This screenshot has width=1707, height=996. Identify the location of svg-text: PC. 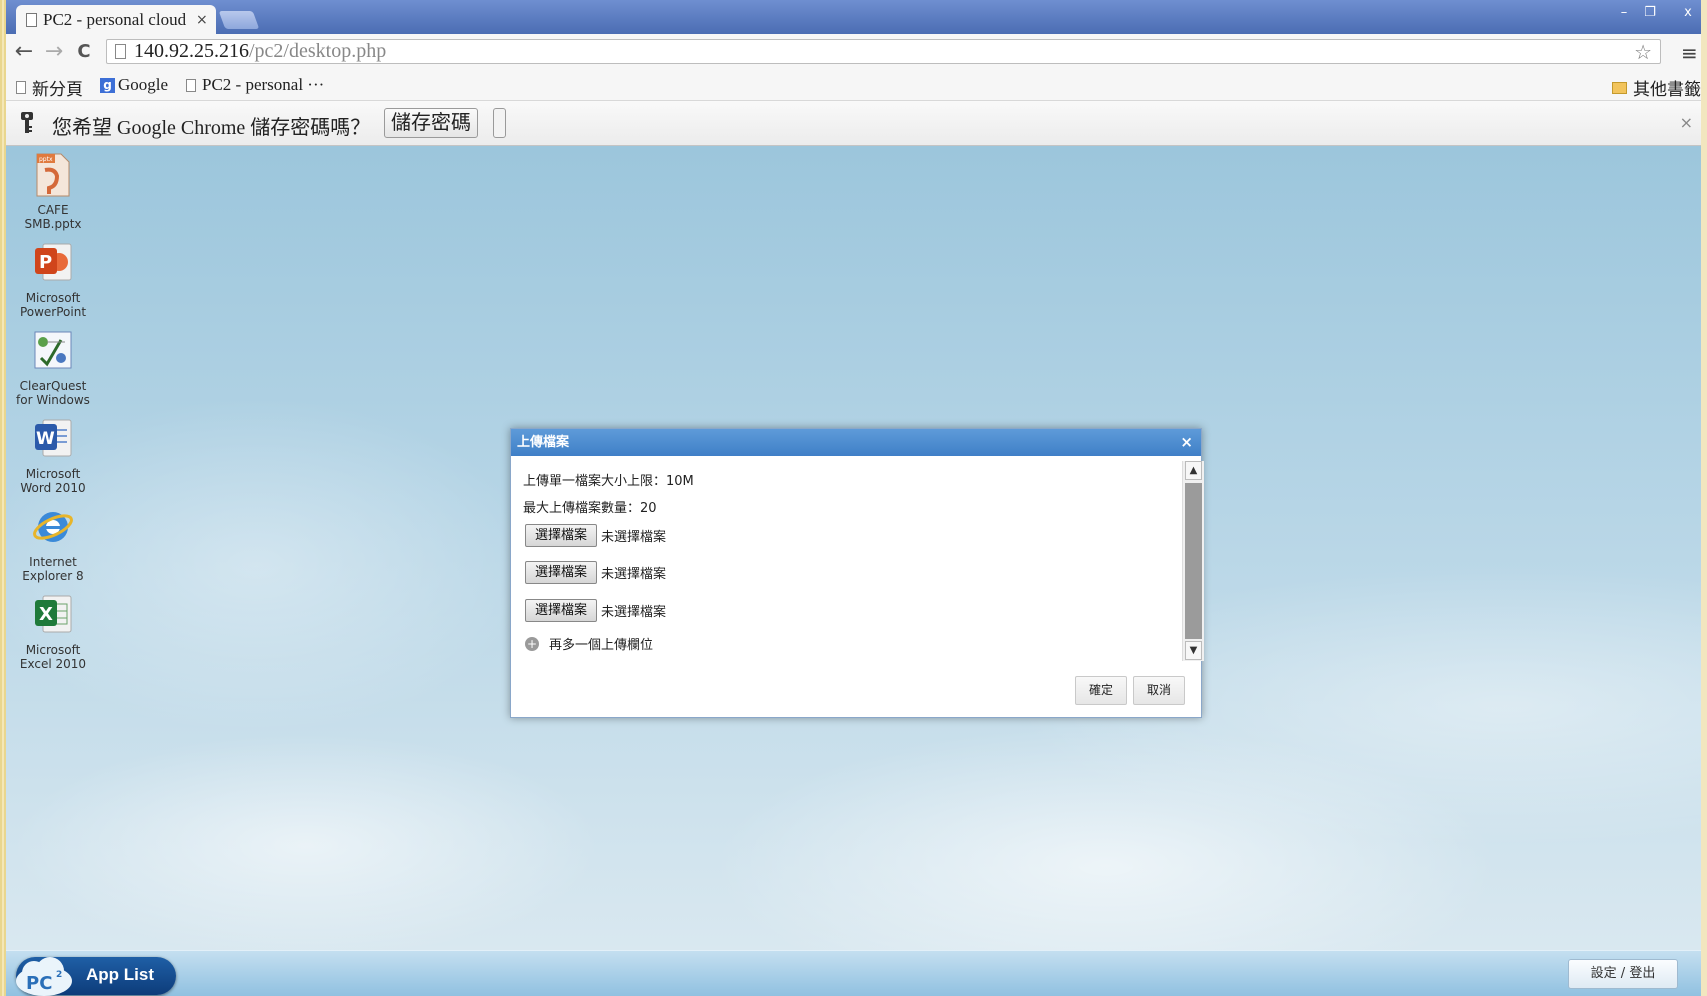
(39, 983).